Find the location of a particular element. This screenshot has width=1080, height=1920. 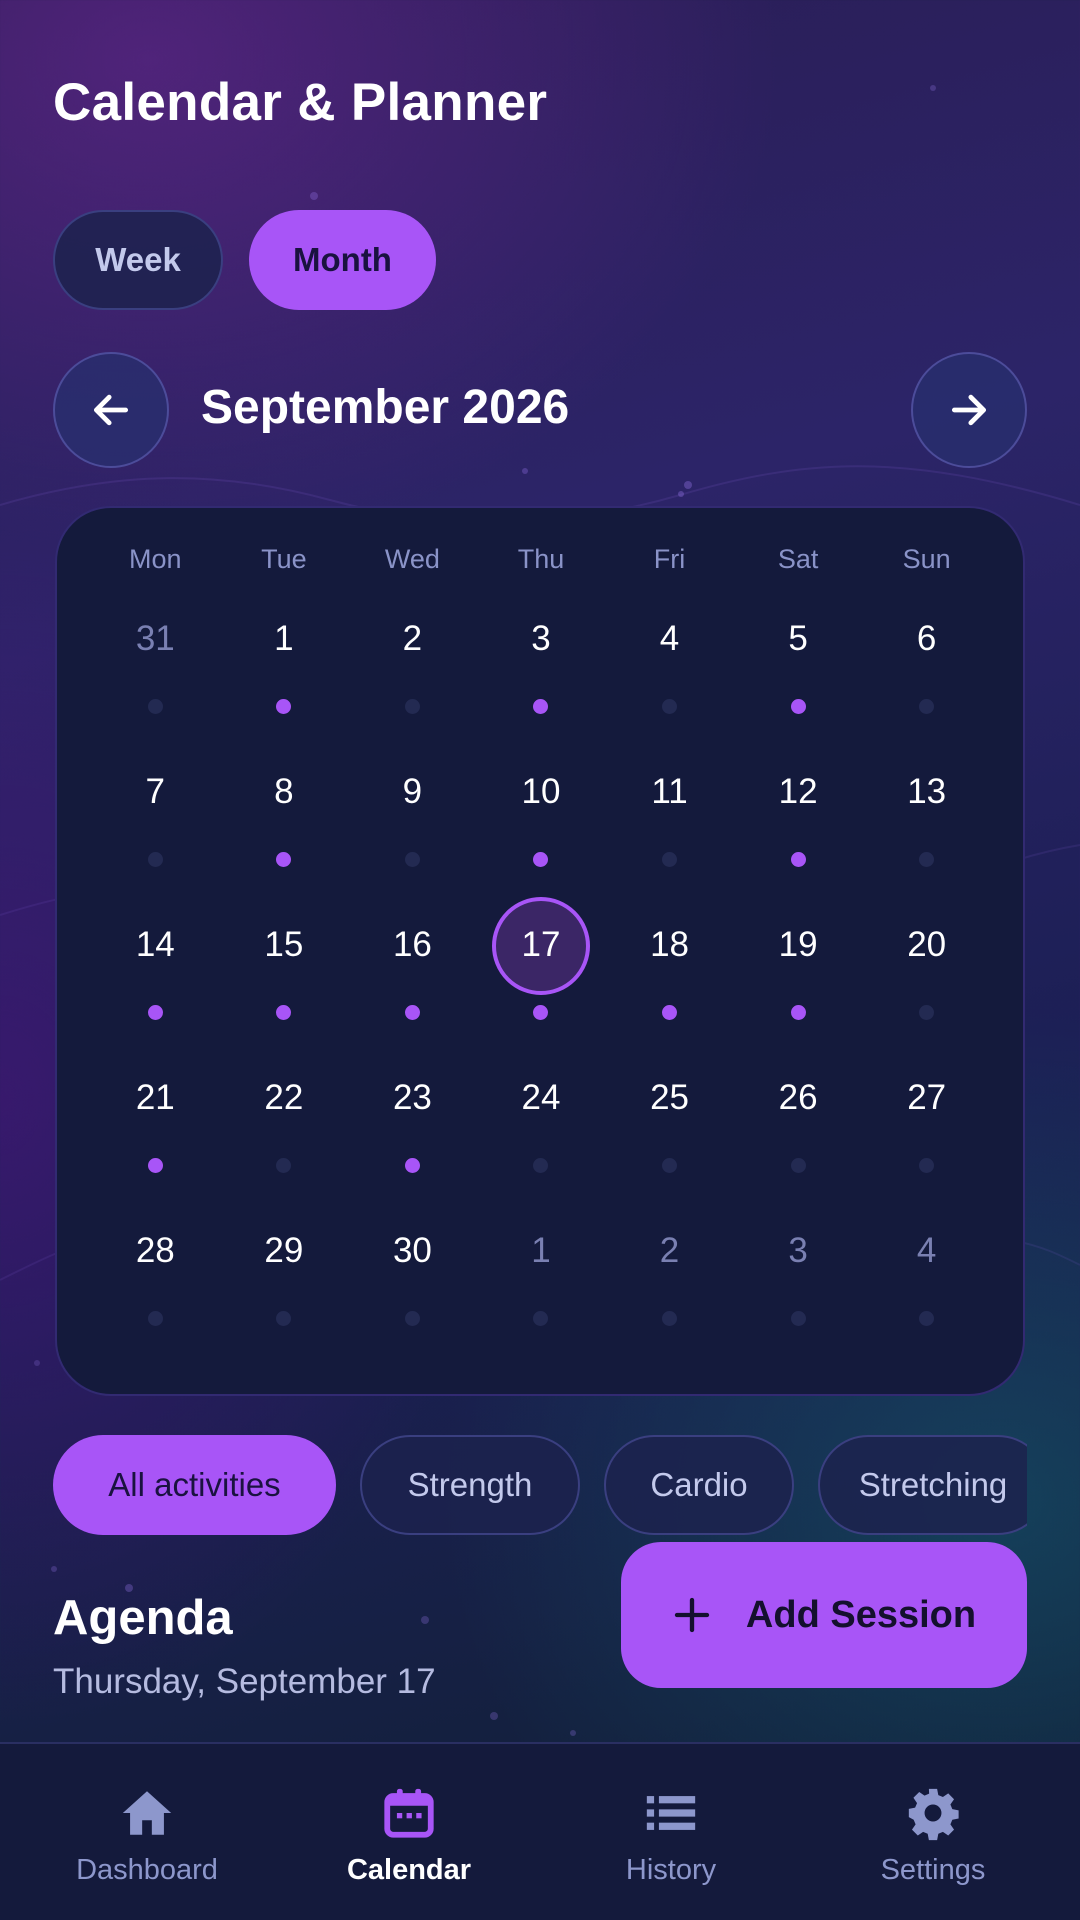

week-view-button: Week is located at coordinates (138, 260).